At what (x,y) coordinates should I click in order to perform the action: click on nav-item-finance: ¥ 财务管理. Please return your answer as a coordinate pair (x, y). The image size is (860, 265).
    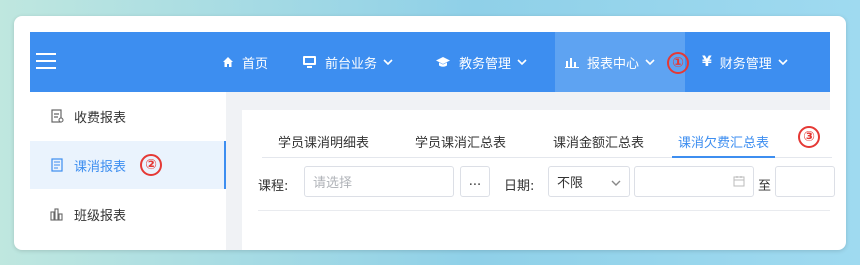
    Looking at the image, I should click on (745, 62).